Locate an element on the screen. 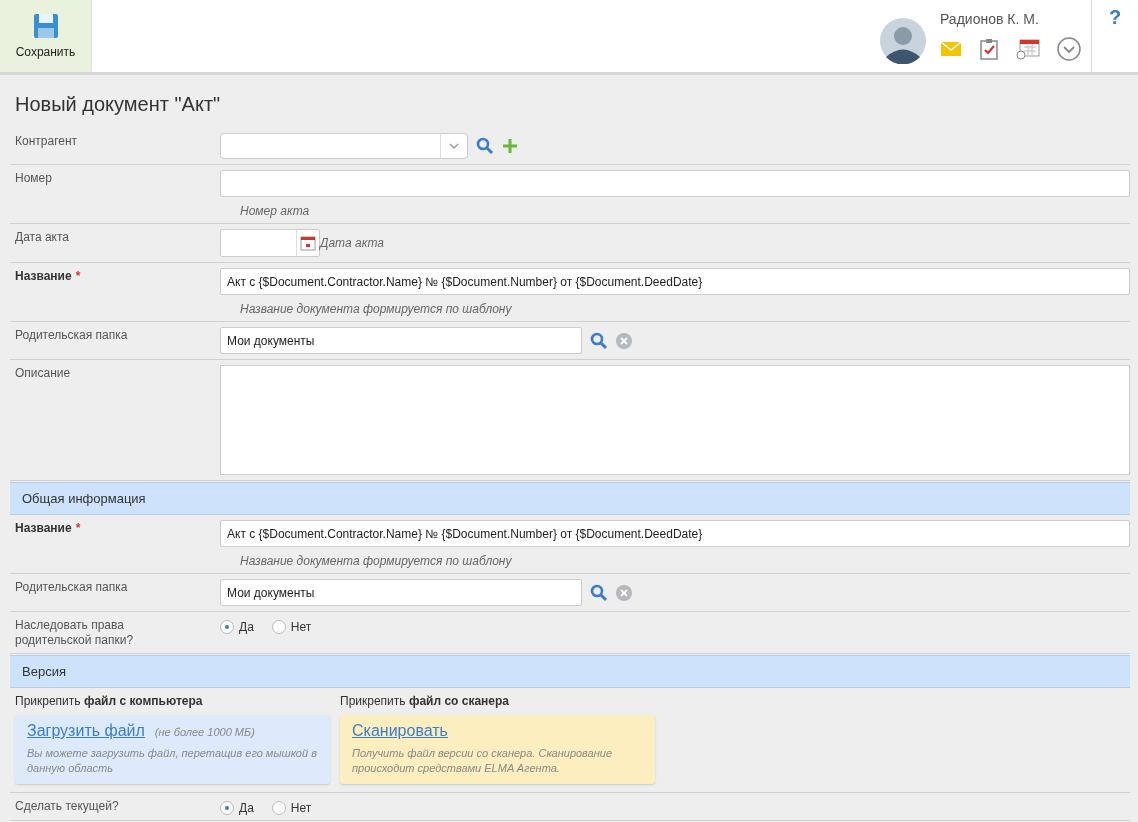 The width and height of the screenshot is (1138, 822). field-label: Контрагент is located at coordinates (47, 141).